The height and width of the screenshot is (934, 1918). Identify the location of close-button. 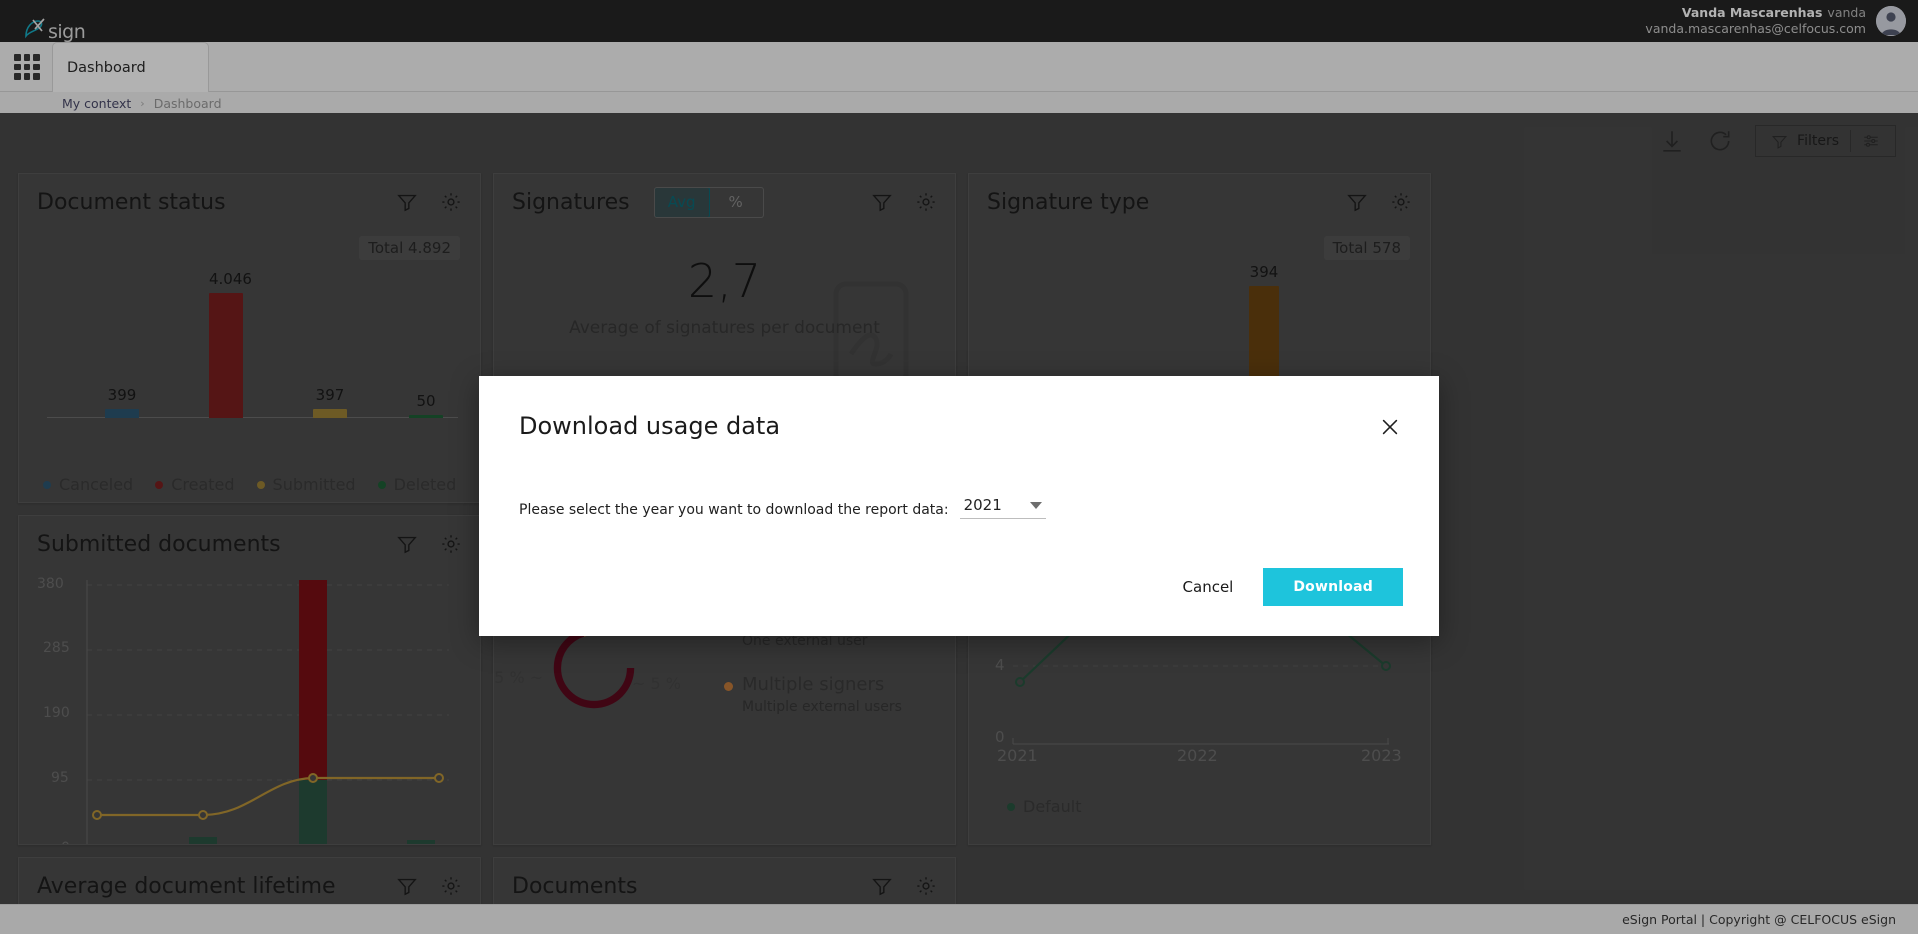
(1390, 427).